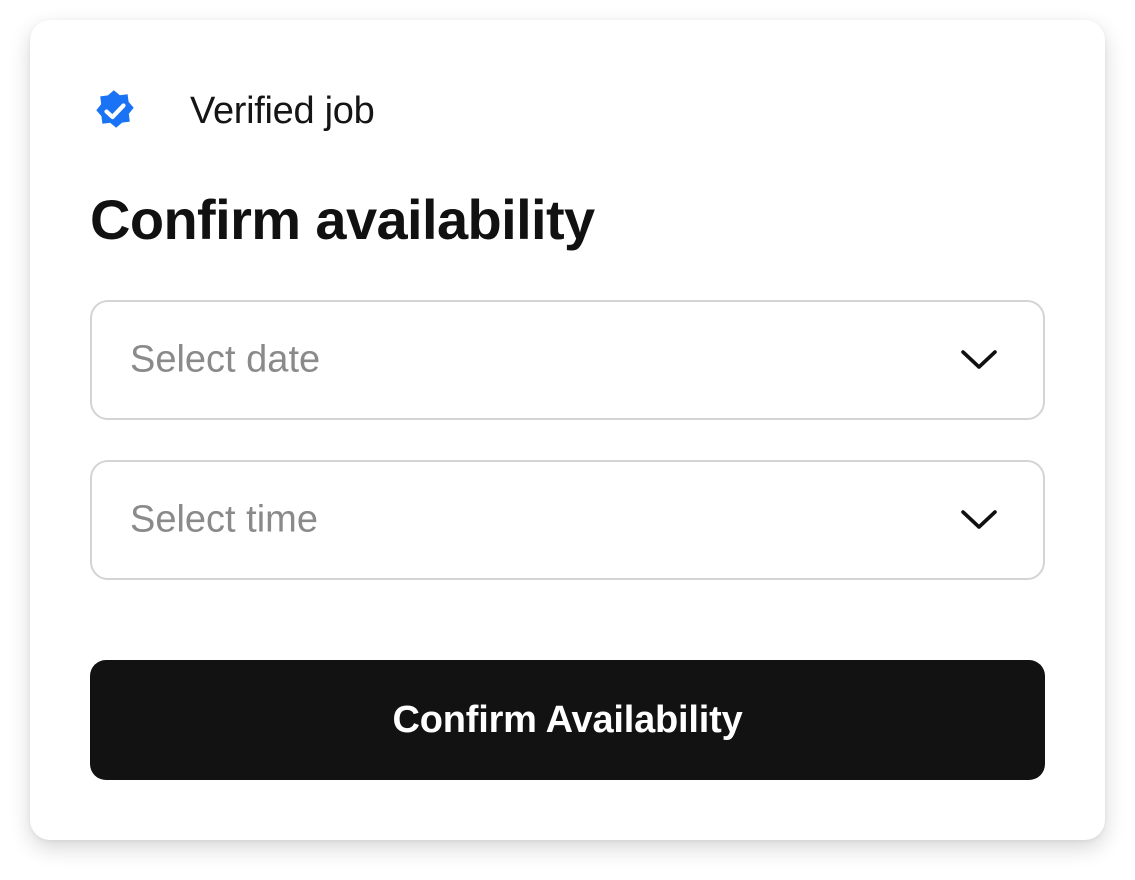 Image resolution: width=1135 pixels, height=880 pixels. I want to click on date-select: Select date, so click(567, 360).